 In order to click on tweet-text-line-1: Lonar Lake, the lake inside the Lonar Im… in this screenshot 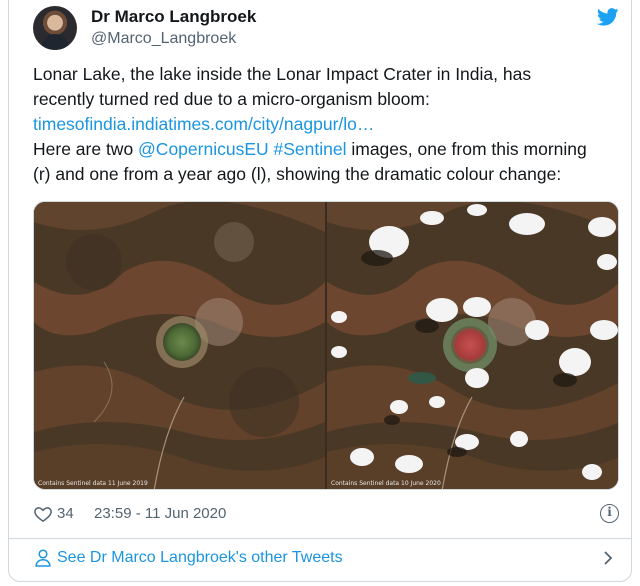, I will do `click(282, 74)`.